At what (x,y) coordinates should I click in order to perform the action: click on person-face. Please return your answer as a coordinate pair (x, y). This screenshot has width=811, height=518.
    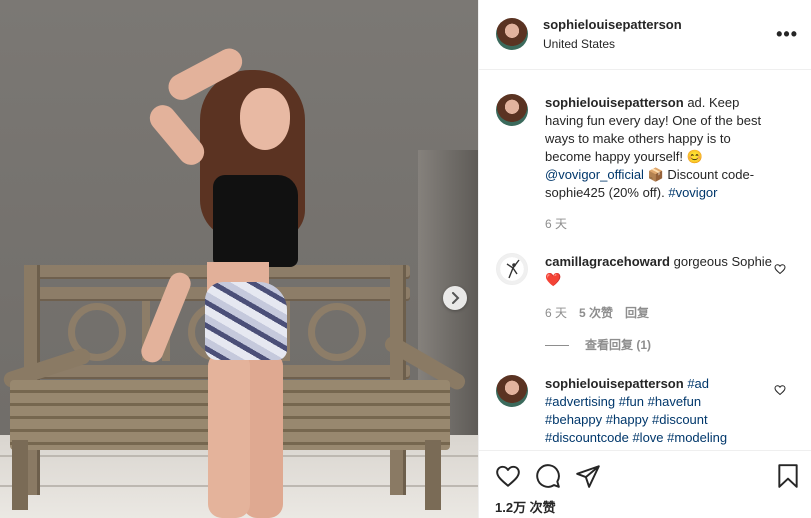
    Looking at the image, I should click on (265, 119).